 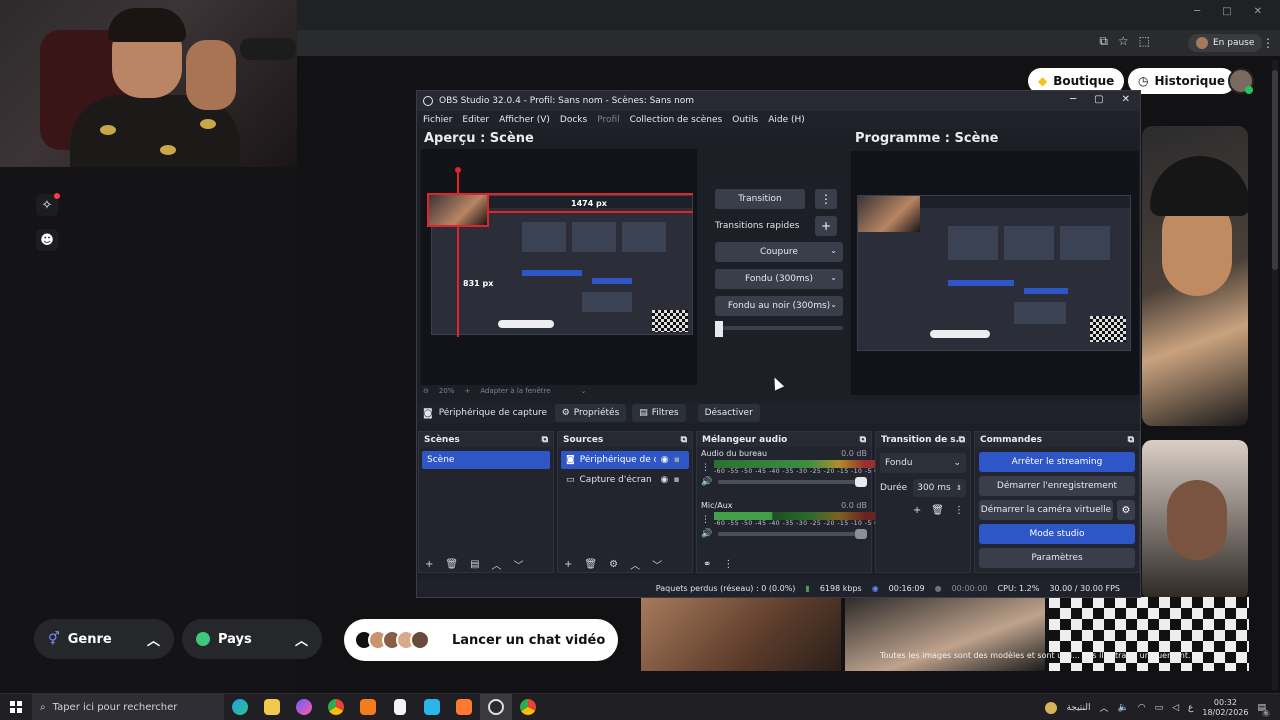 I want to click on start-recording-button: Démarrer l'enregistrement, so click(x=1057, y=486).